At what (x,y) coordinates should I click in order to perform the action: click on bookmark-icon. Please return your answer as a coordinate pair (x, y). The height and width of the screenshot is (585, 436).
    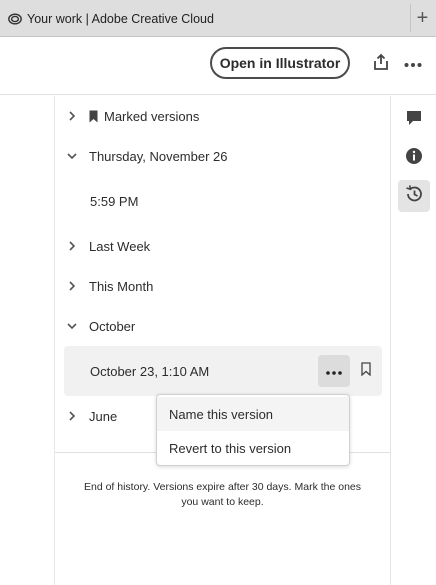
    Looking at the image, I should click on (94, 116).